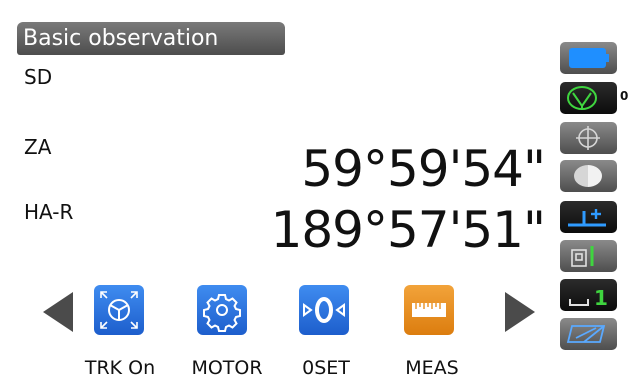  I want to click on face-number-text: 1, so click(601, 298).